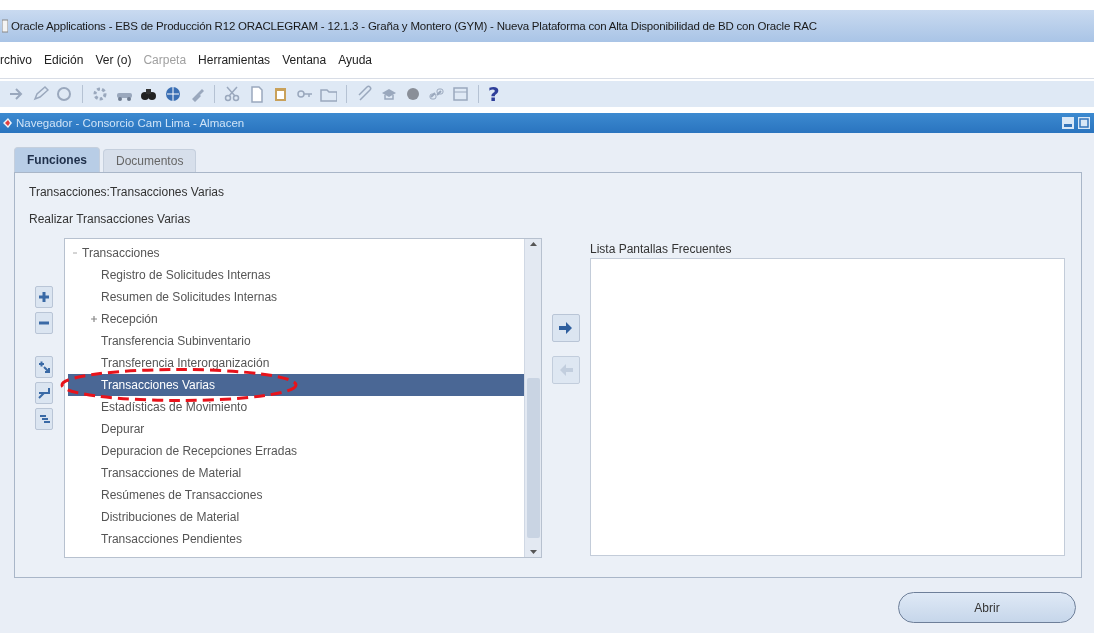 This screenshot has height=633, width=1094. I want to click on tab: Funciones, so click(57, 159).